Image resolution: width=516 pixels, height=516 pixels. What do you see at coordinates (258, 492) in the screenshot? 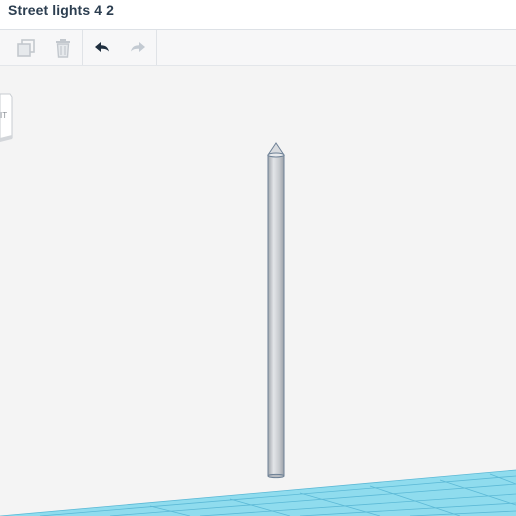
I see `workplane-grid` at bounding box center [258, 492].